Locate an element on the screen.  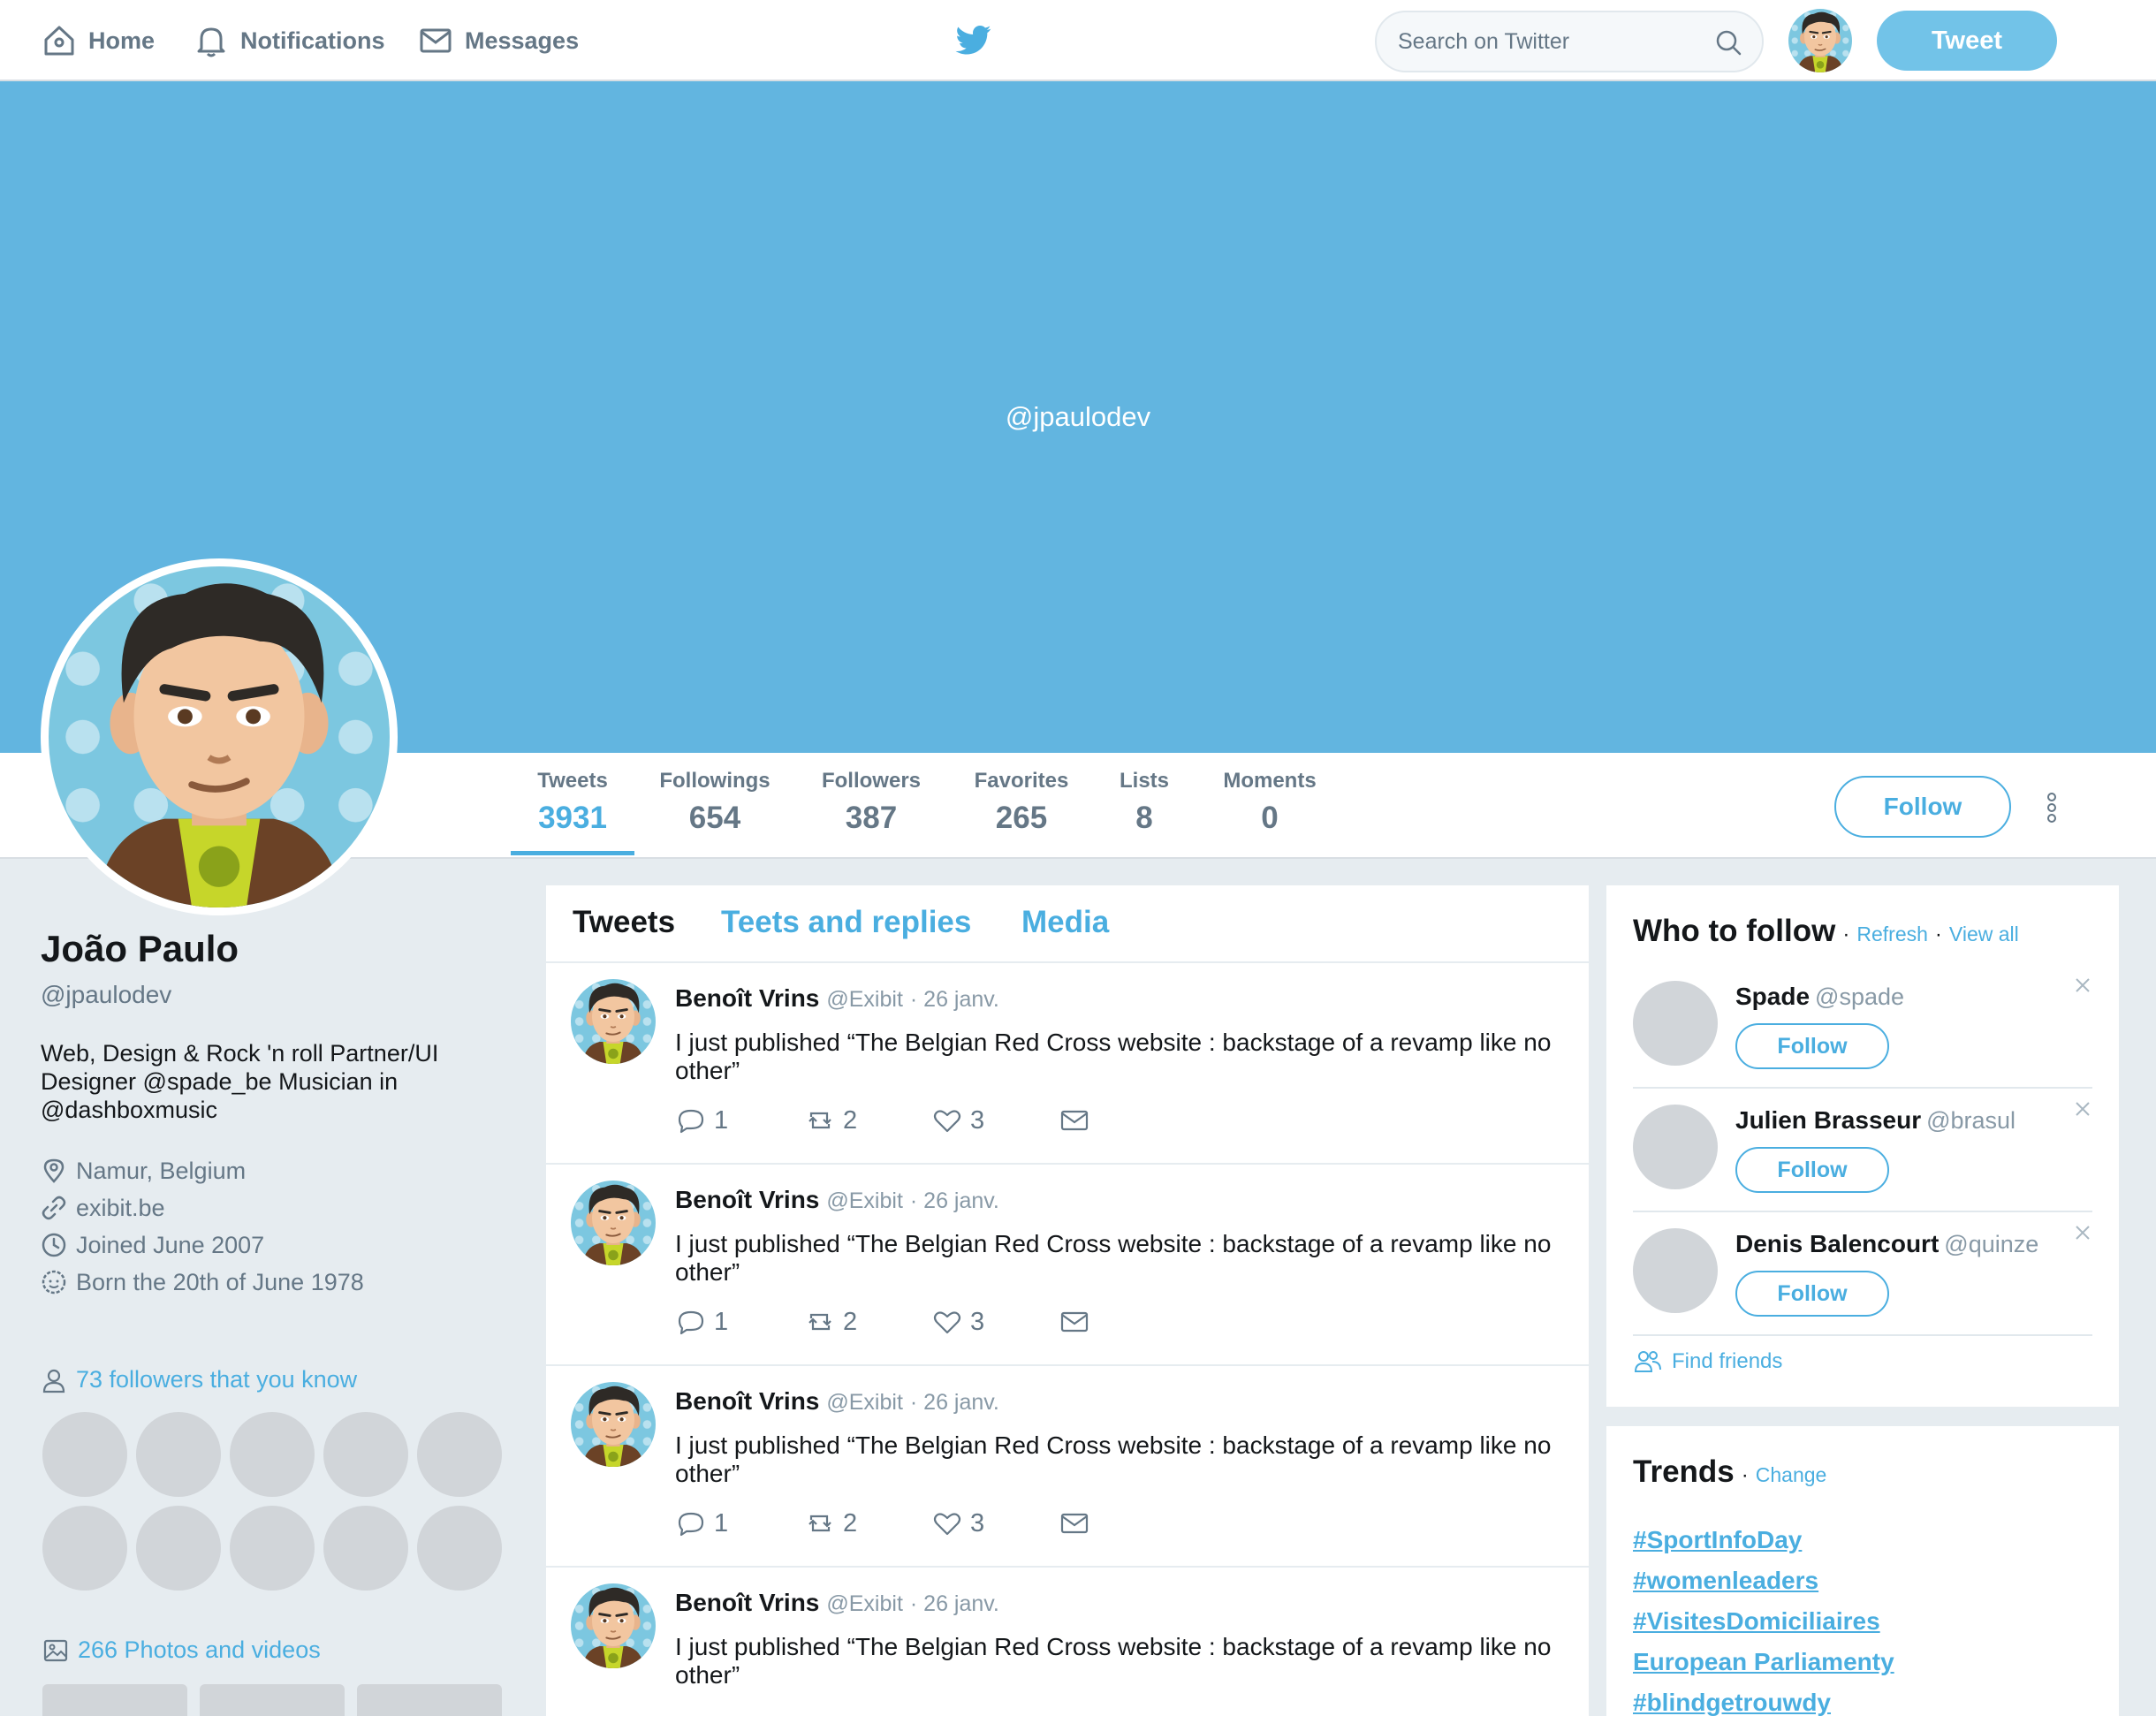
suggestion-name: Julien Brasseur is located at coordinates (1828, 1120).